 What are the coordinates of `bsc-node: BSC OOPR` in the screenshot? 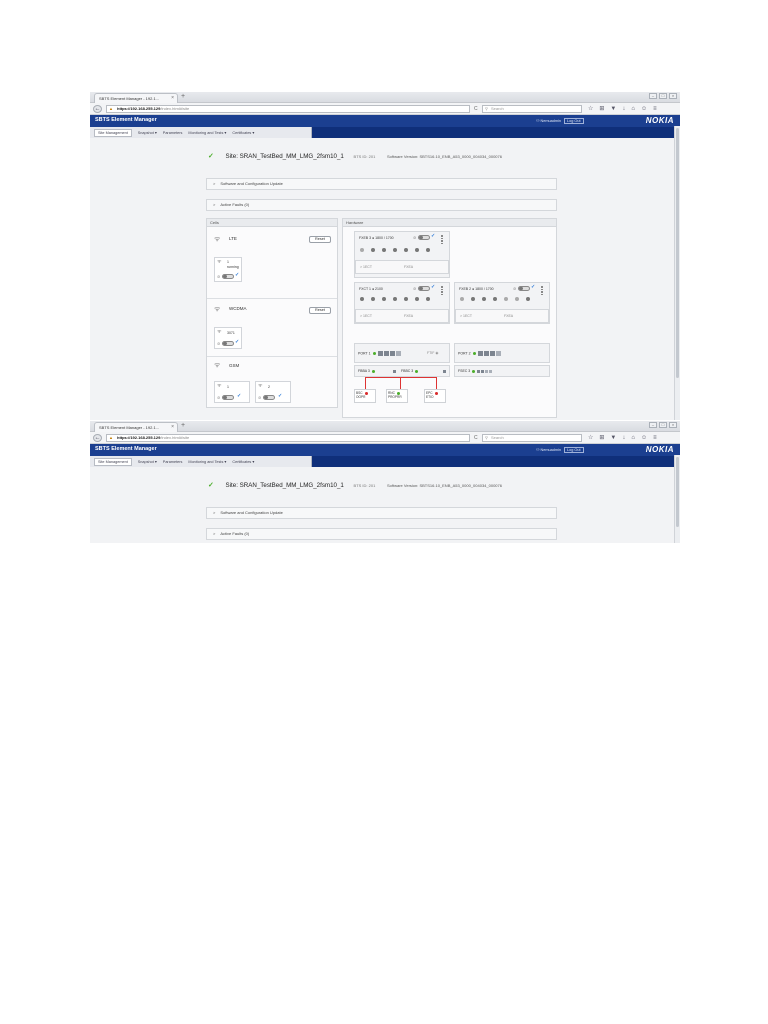 It's located at (365, 396).